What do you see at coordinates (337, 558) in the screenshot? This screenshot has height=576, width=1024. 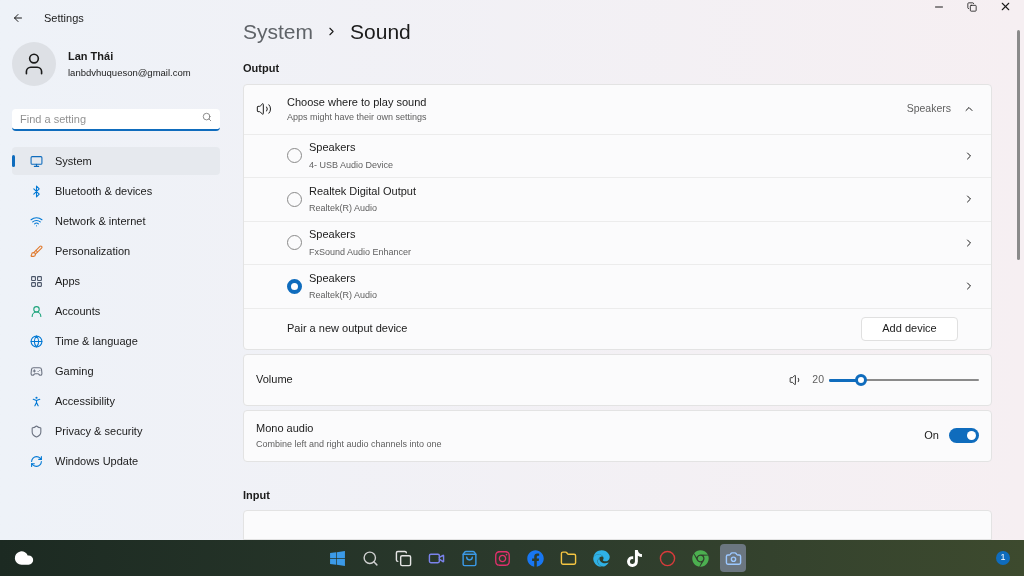 I see `start-icon` at bounding box center [337, 558].